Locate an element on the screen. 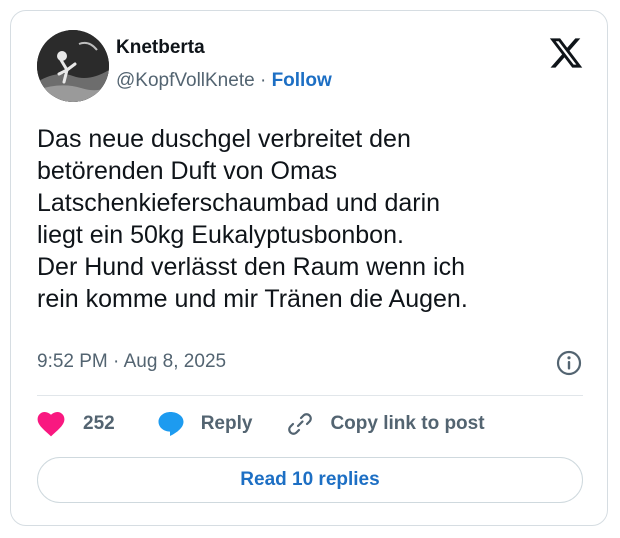 The image size is (620, 538). action-bar: 252 Reply Copy link to post is located at coordinates (261, 424).